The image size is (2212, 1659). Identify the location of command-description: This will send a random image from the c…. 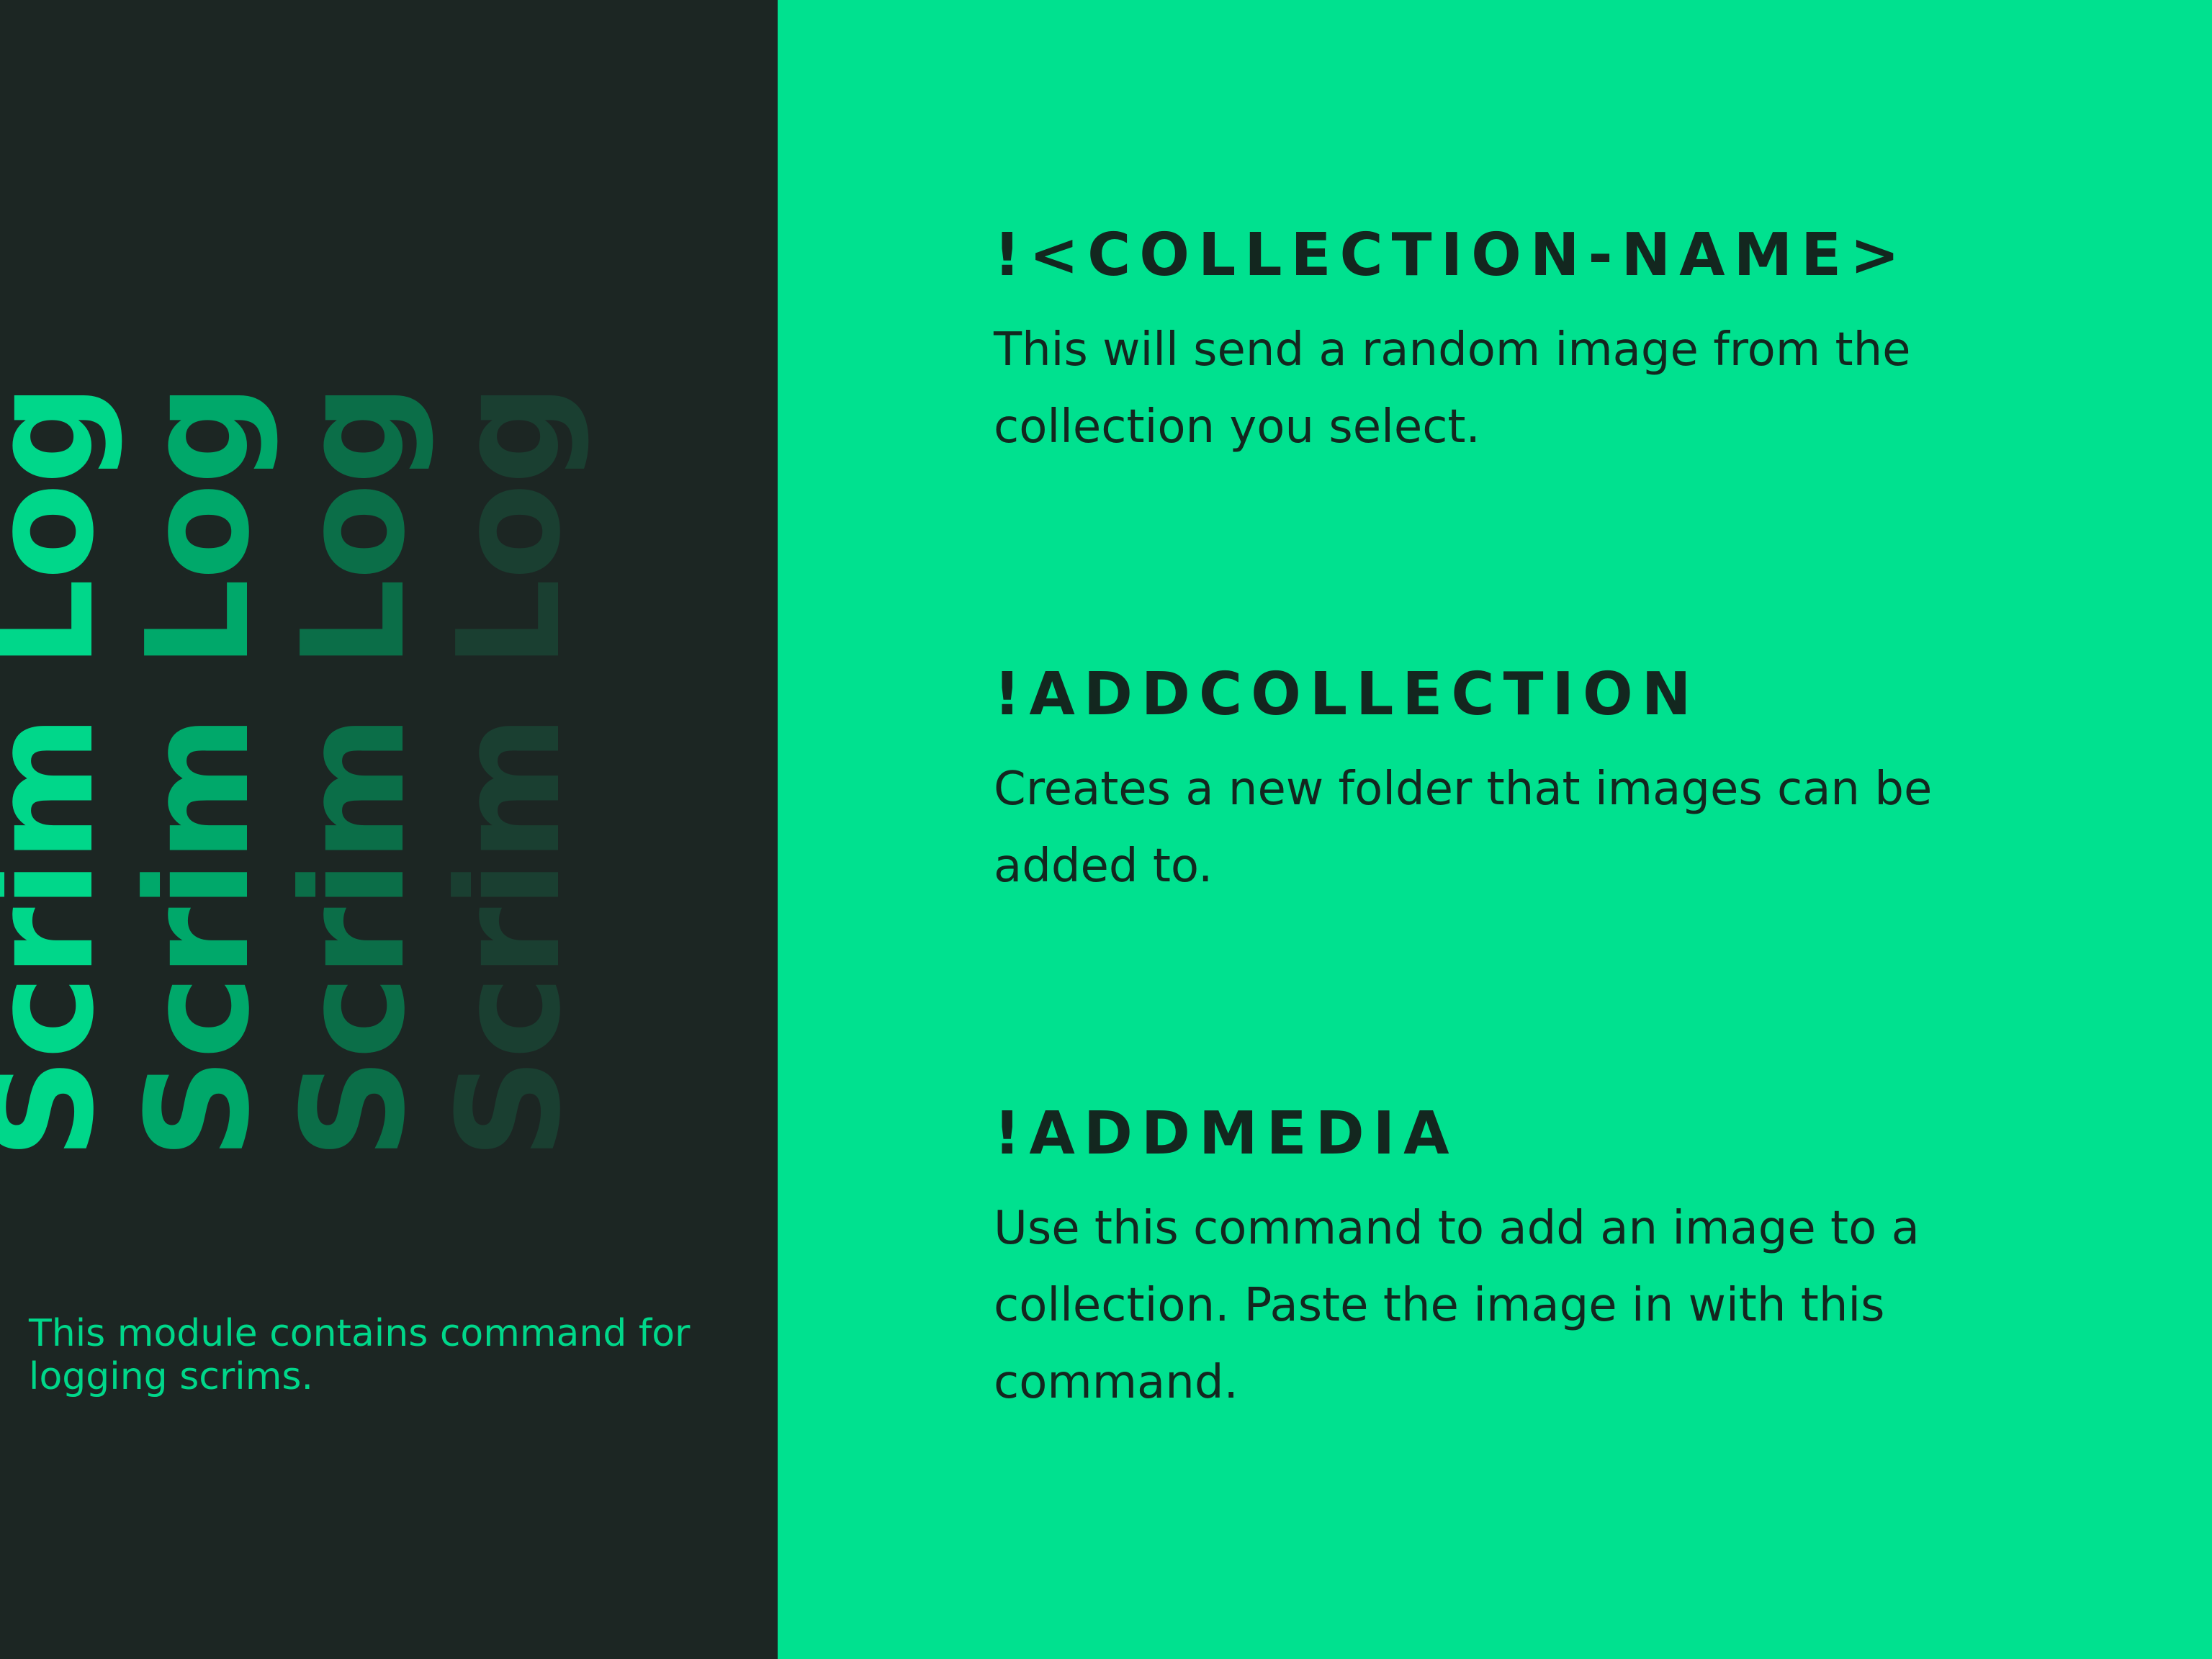
(1453, 389).